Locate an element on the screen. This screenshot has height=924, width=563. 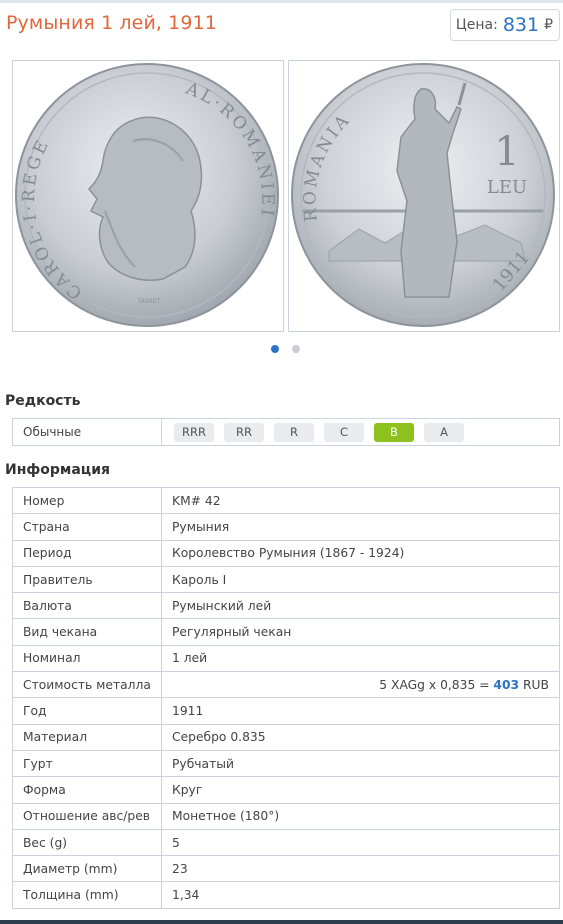
row-key: Правитель is located at coordinates (87, 579).